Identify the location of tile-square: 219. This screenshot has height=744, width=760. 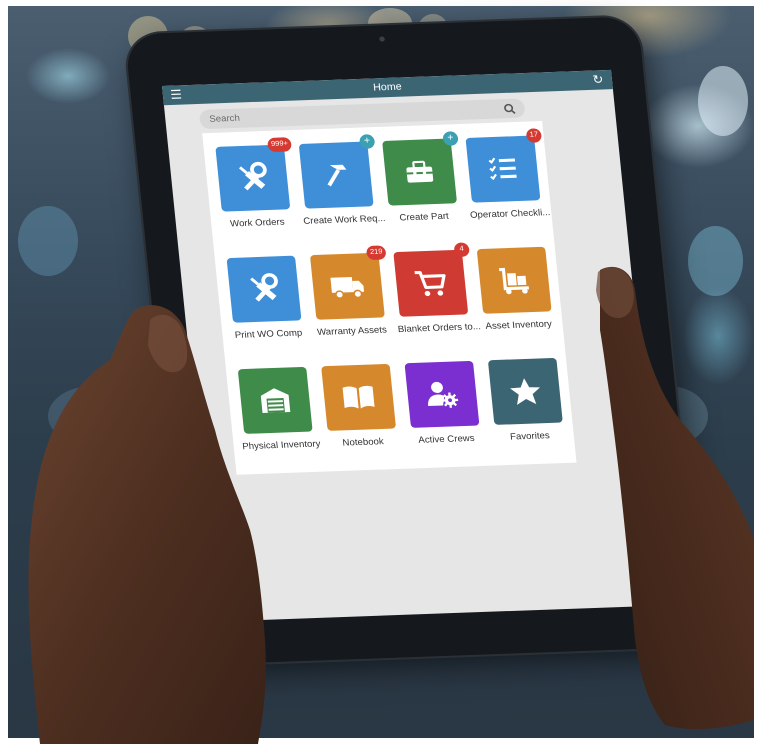
(348, 282).